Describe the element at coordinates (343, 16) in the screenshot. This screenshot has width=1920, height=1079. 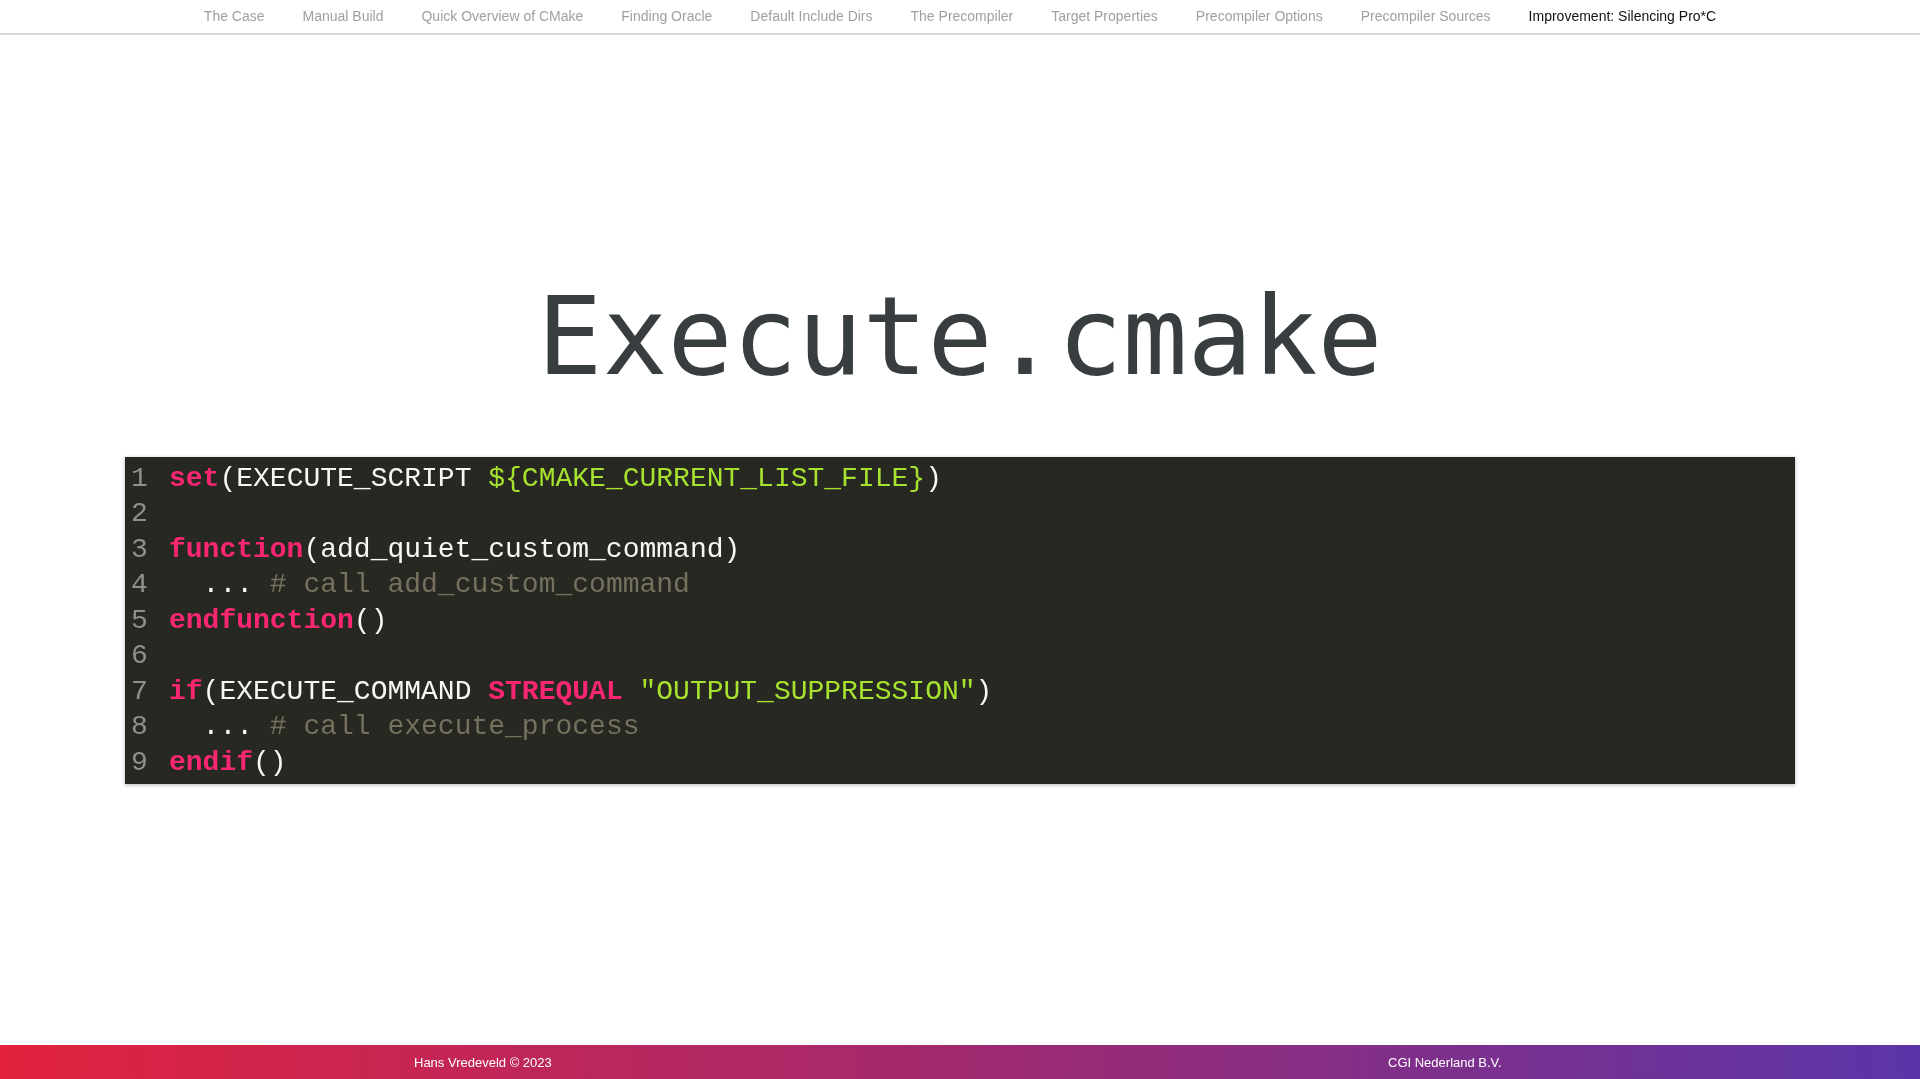
I see `nav-link: Manual Build` at that location.